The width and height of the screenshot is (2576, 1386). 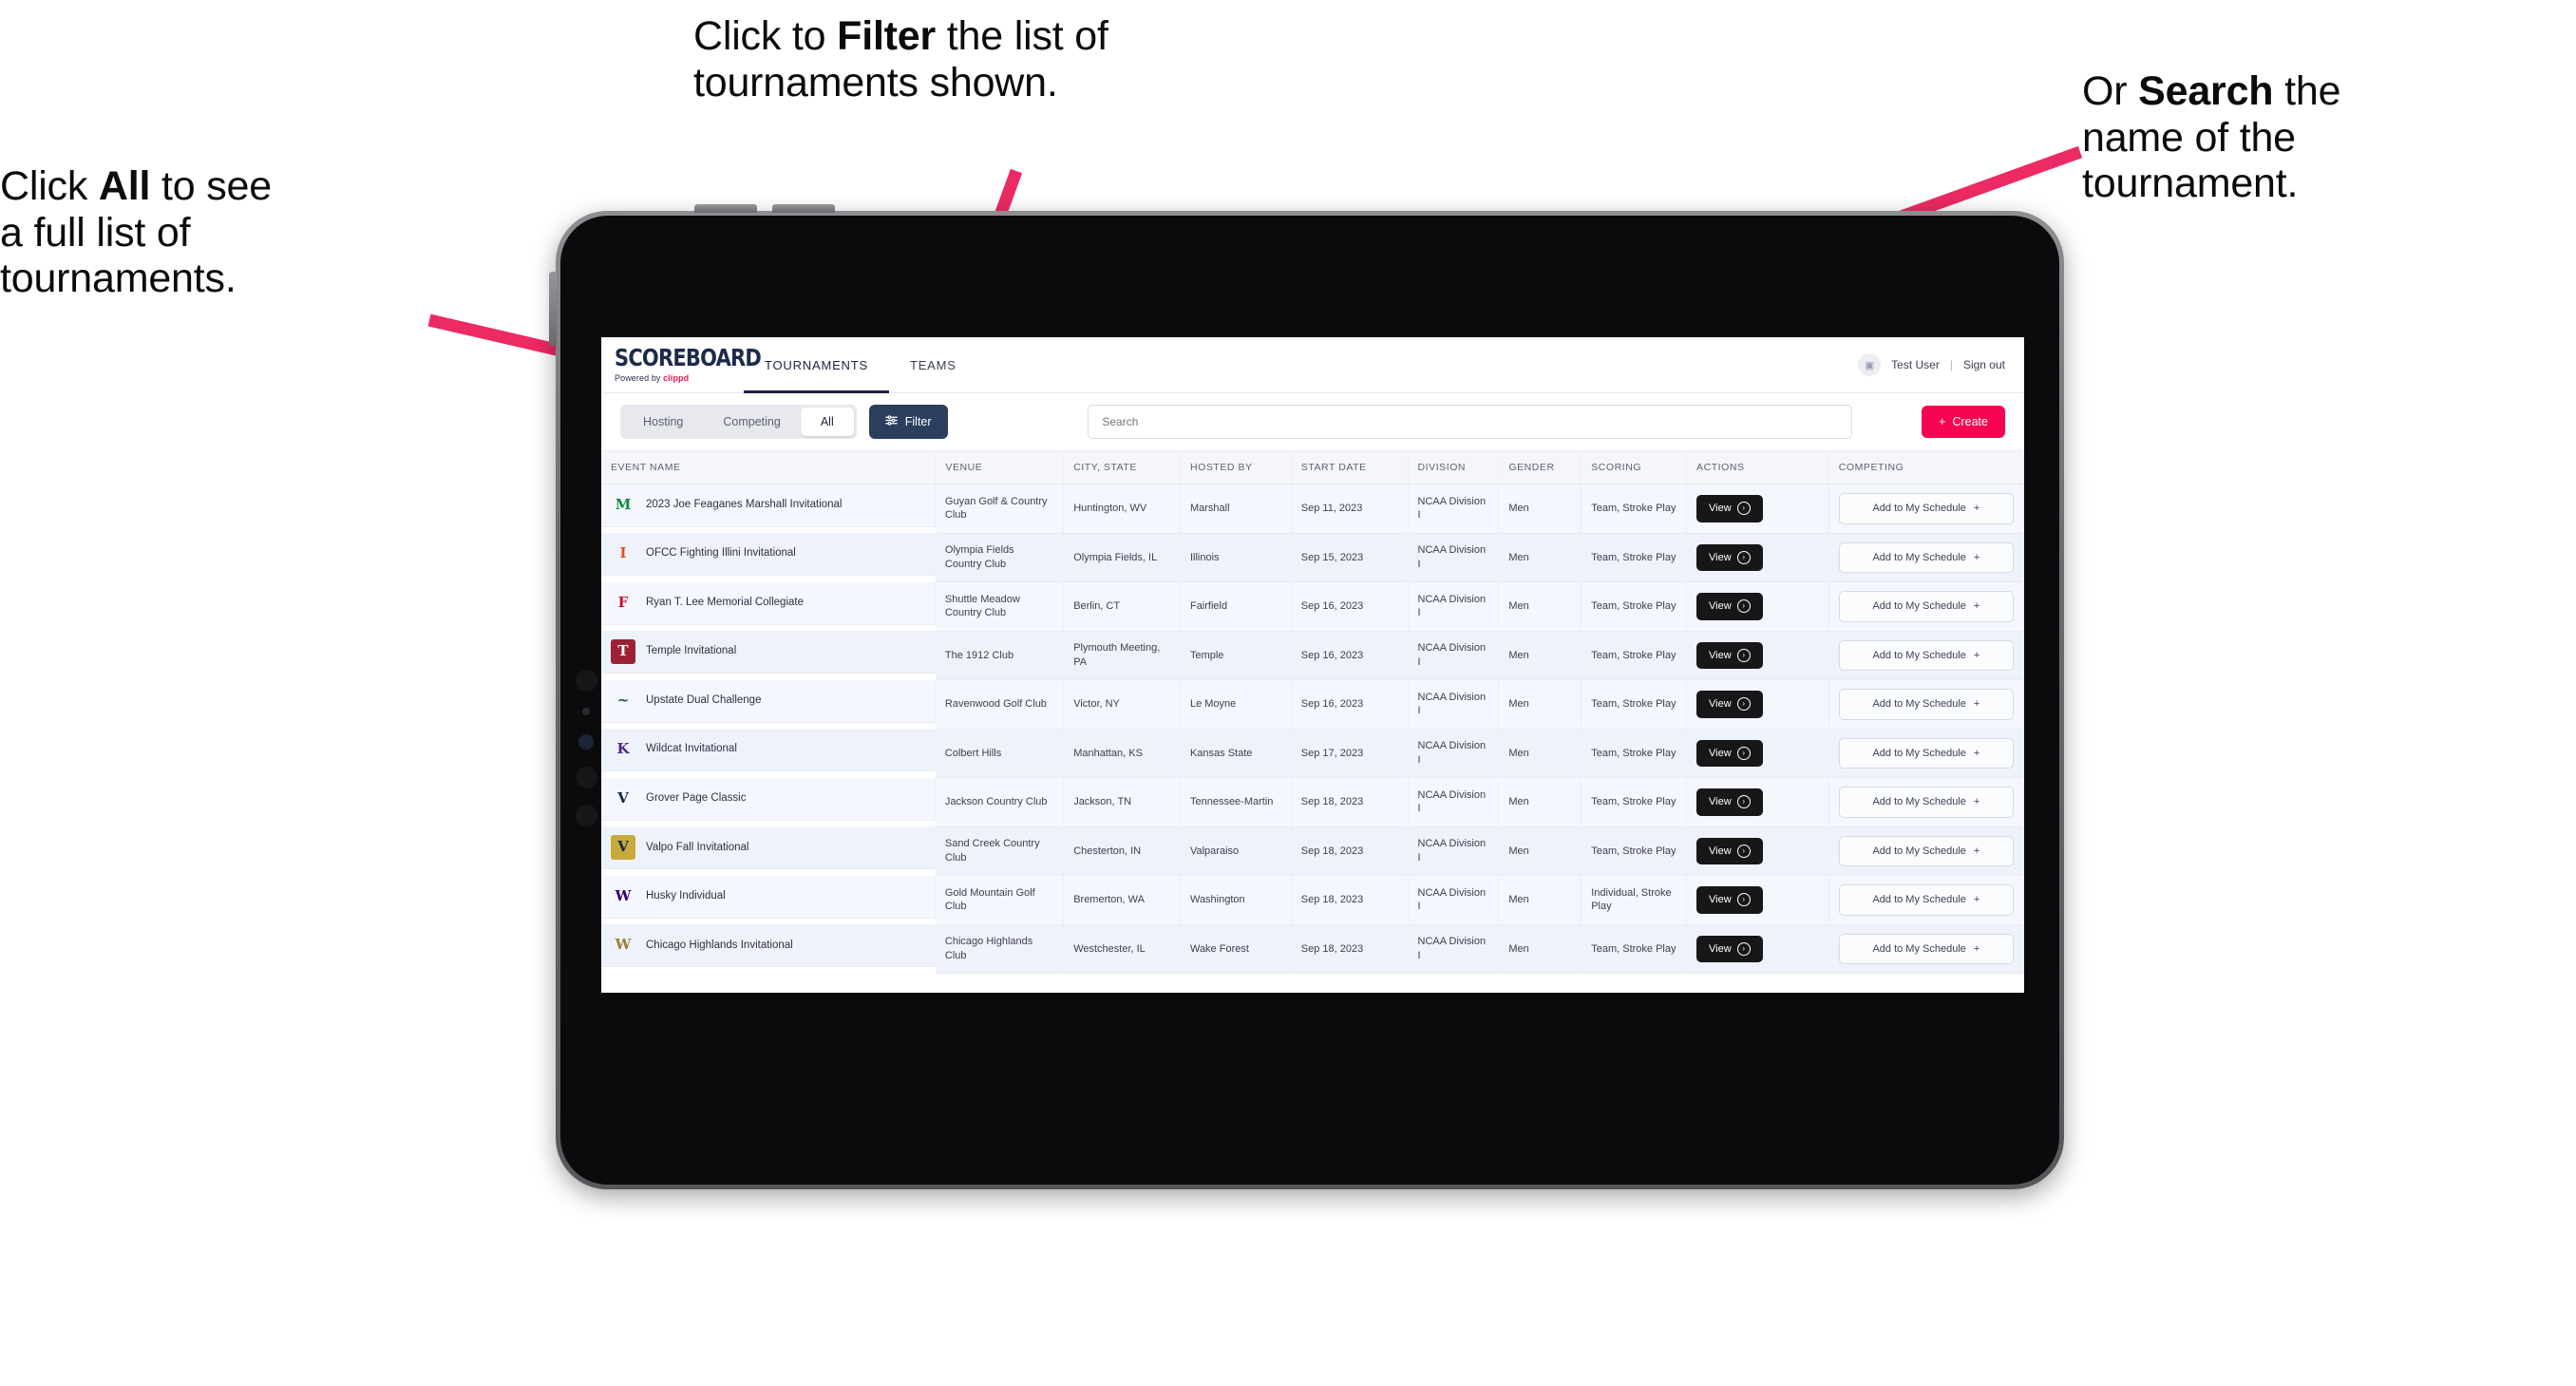 What do you see at coordinates (1000, 467) in the screenshot?
I see `col-venue: VENUE` at bounding box center [1000, 467].